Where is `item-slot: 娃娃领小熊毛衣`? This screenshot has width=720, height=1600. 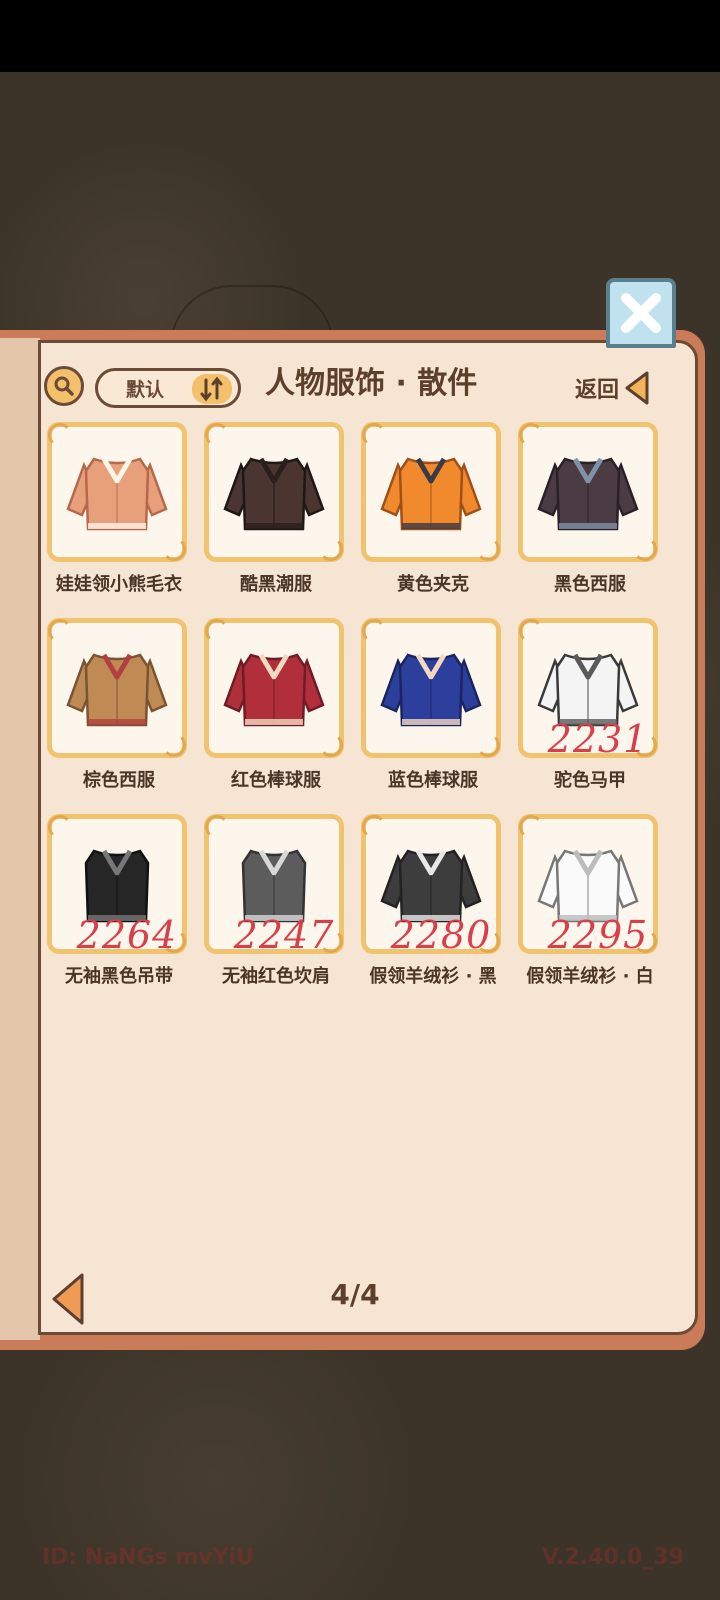 item-slot: 娃娃领小熊毛衣 is located at coordinates (119, 517).